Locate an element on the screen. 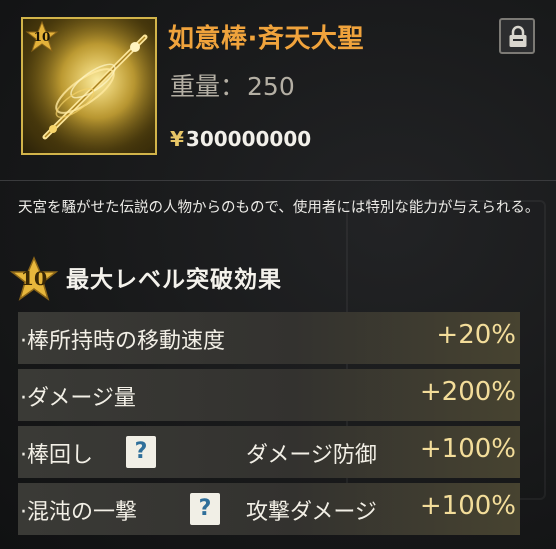 This screenshot has height=549, width=556. item-icon: 10 is located at coordinates (89, 86).